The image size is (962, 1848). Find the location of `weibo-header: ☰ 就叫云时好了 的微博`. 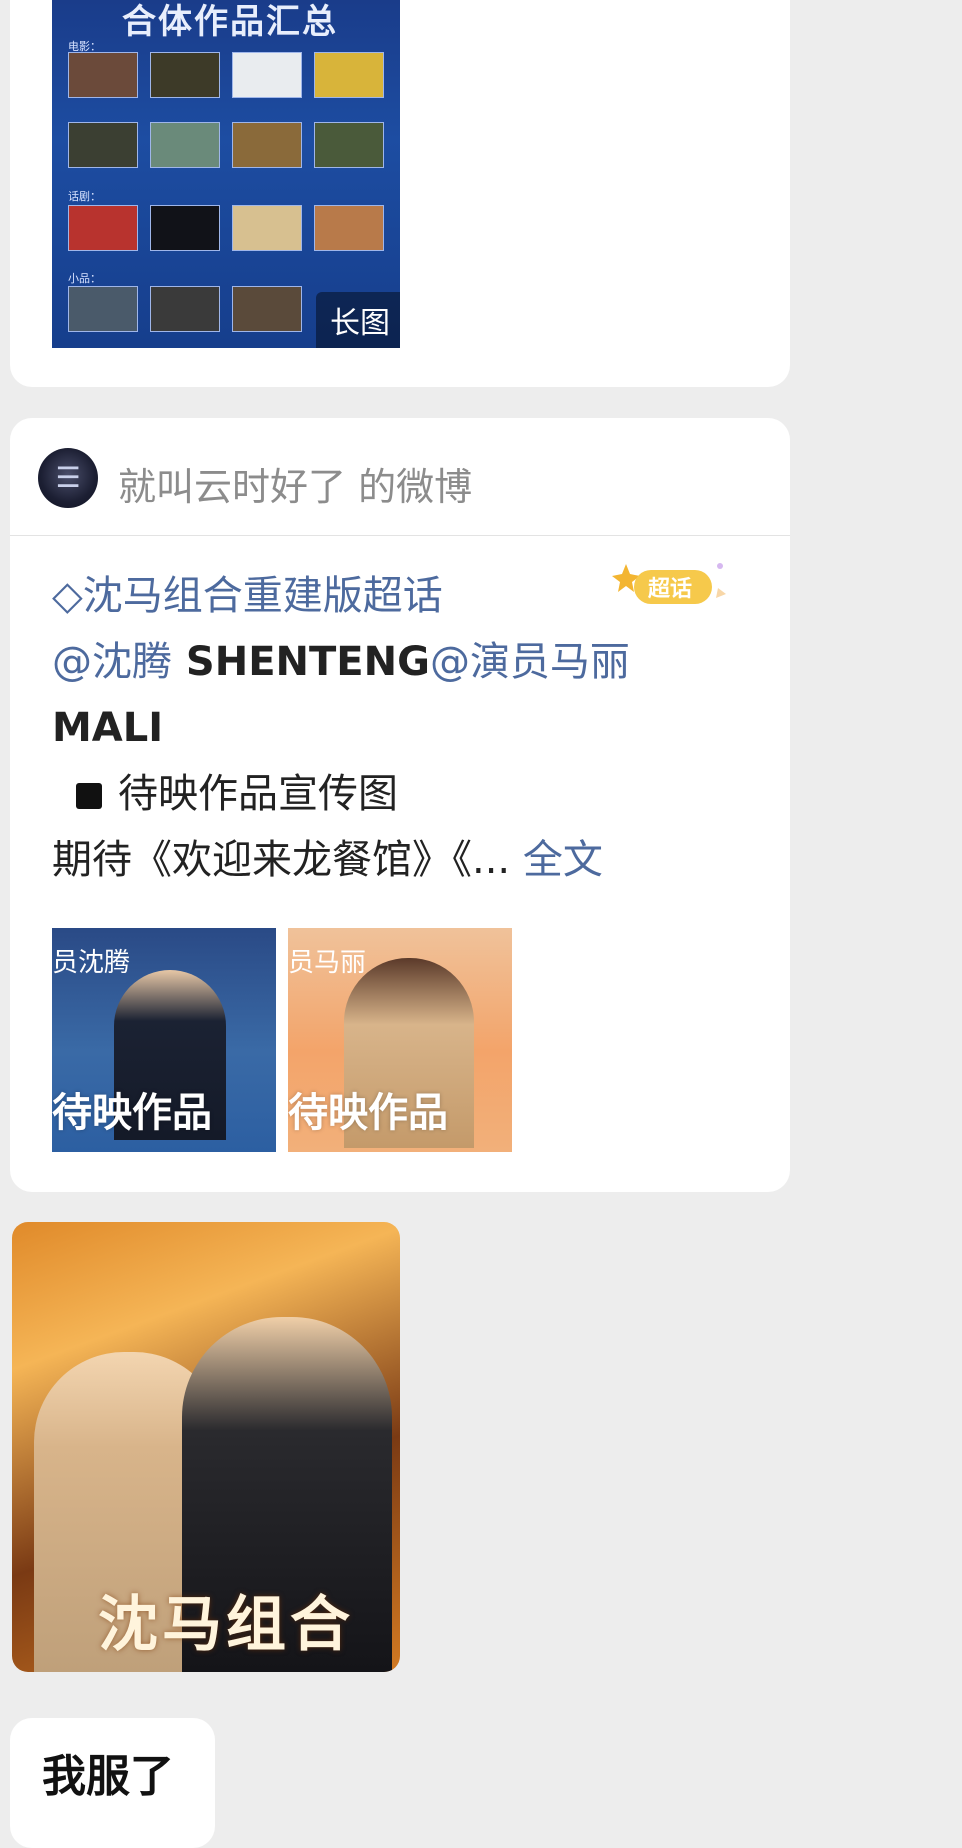

weibo-header: ☰ 就叫云时好了 的微博 is located at coordinates (400, 477).